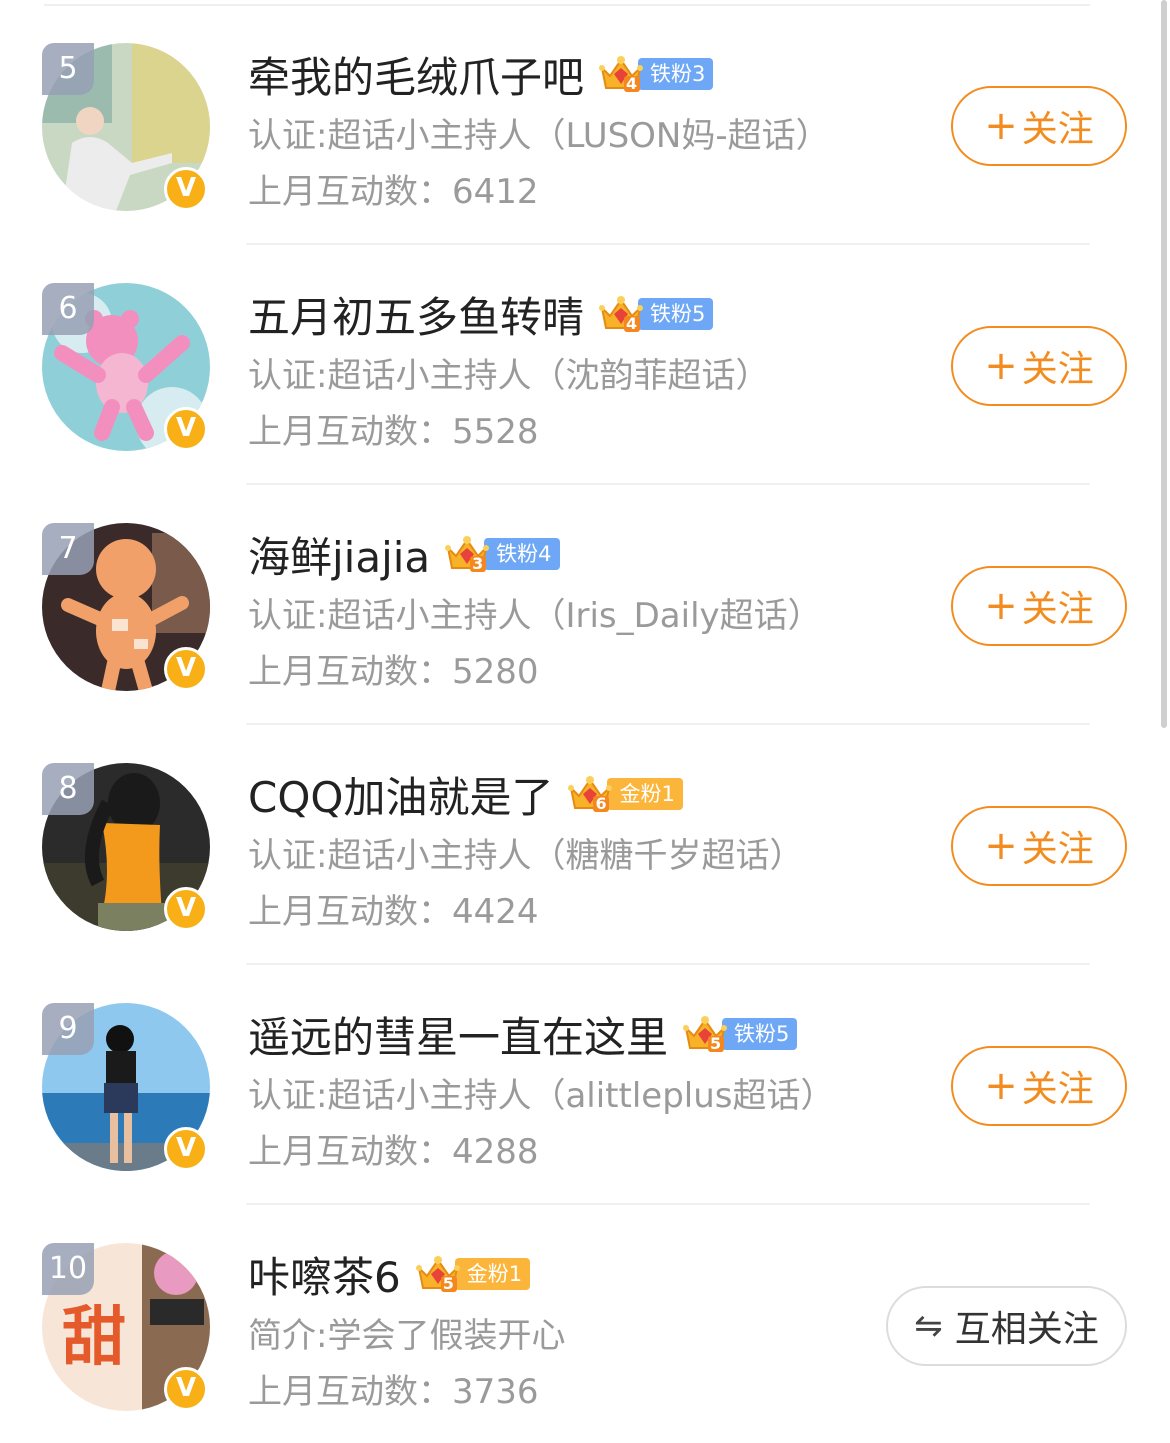 Image resolution: width=1170 pixels, height=1443 pixels. What do you see at coordinates (127, 608) in the screenshot?
I see `avatar: 7 V` at bounding box center [127, 608].